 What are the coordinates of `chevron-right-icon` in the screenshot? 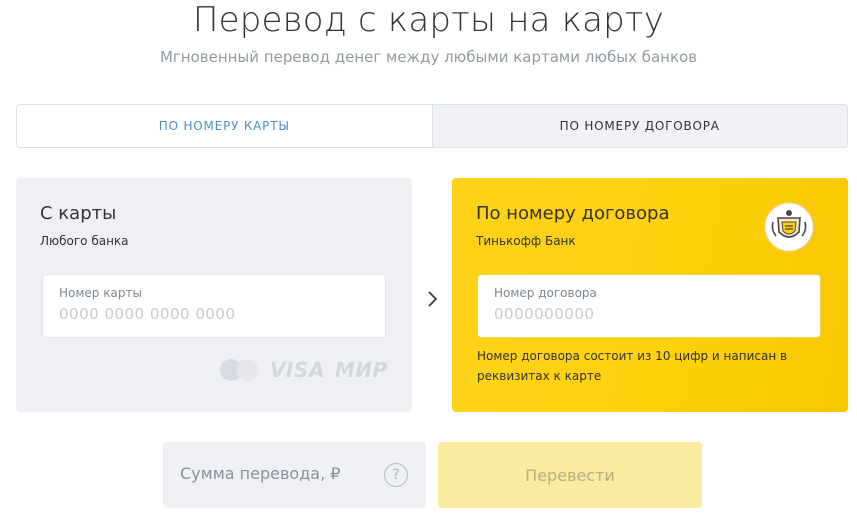 It's located at (433, 299).